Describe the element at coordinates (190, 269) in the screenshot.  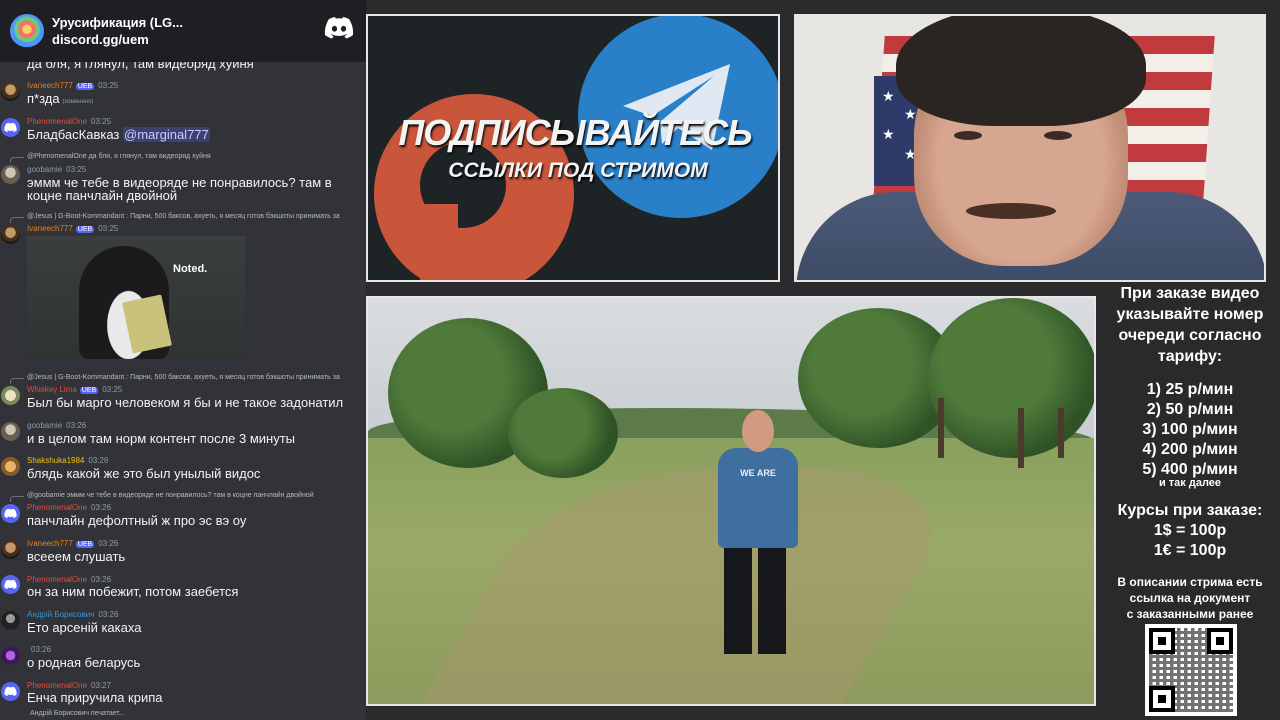
I see `gif-caption: Noted.` at that location.